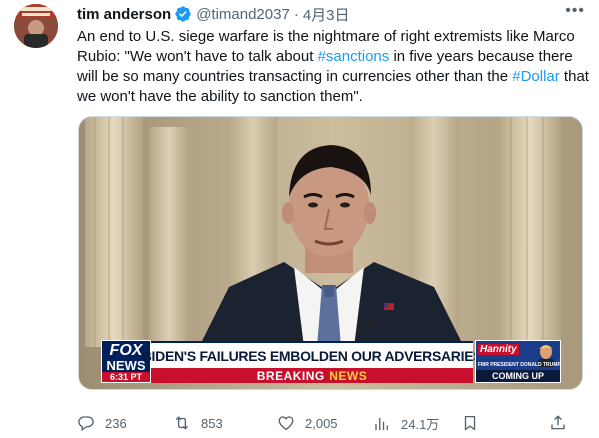  Describe the element at coordinates (286, 423) in the screenshot. I see `like-heart-icon` at that location.